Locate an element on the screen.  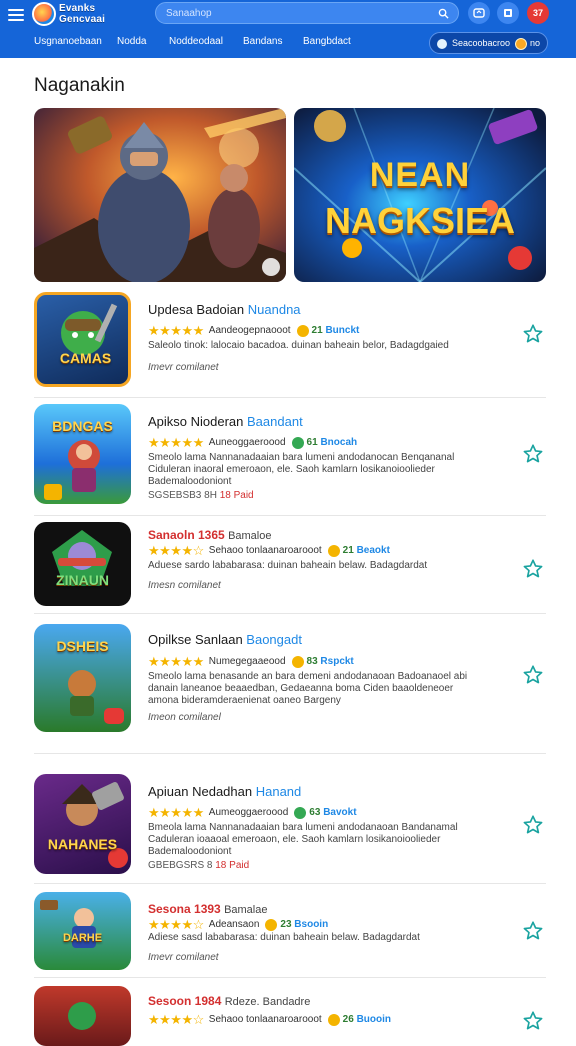
notifications-count: 37 is located at coordinates (537, 13).